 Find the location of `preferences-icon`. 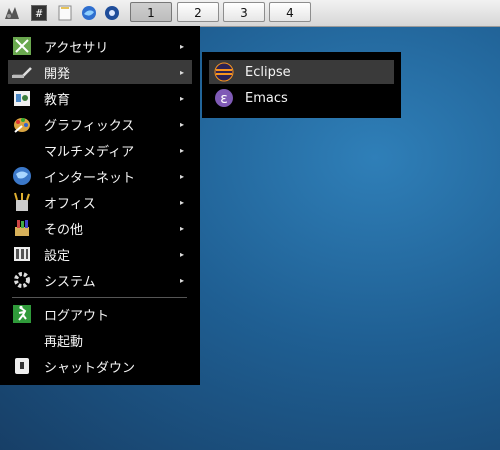

preferences-icon is located at coordinates (22, 254).